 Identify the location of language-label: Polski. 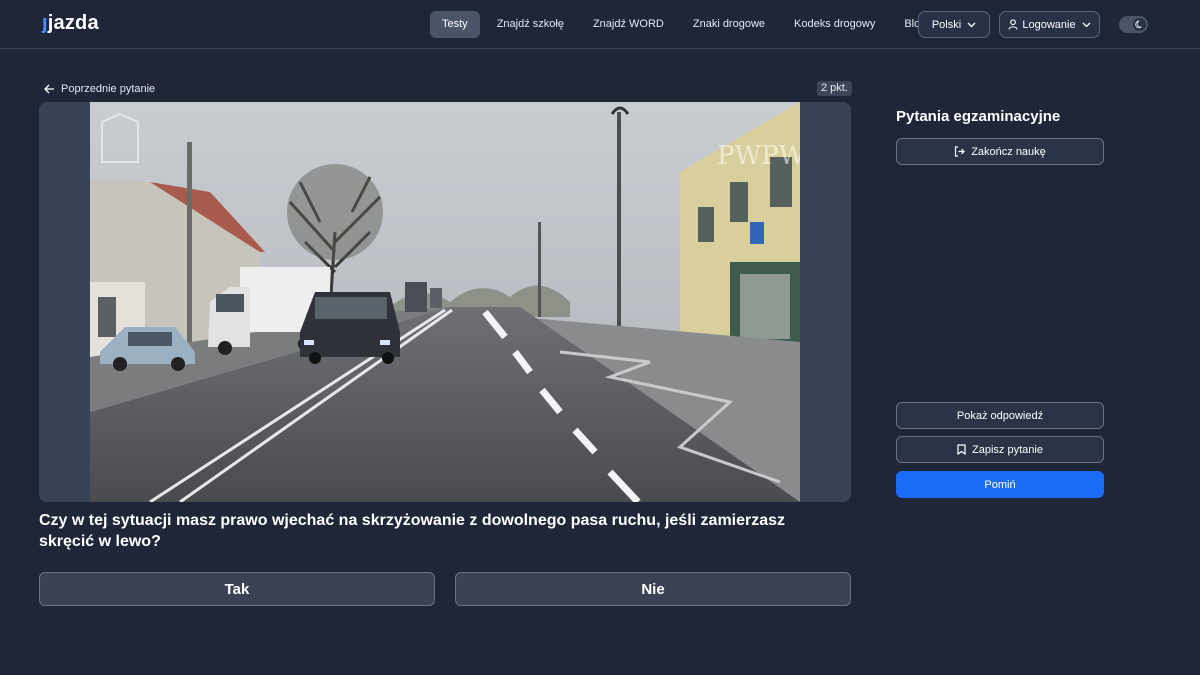
(946, 24).